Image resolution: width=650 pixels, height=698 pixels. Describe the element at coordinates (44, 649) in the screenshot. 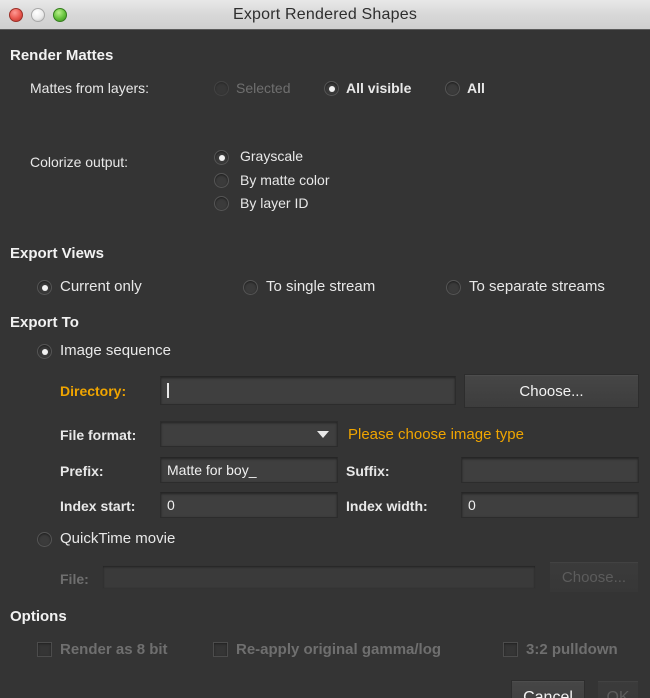

I see `checkbox-render-as-8-bit` at that location.